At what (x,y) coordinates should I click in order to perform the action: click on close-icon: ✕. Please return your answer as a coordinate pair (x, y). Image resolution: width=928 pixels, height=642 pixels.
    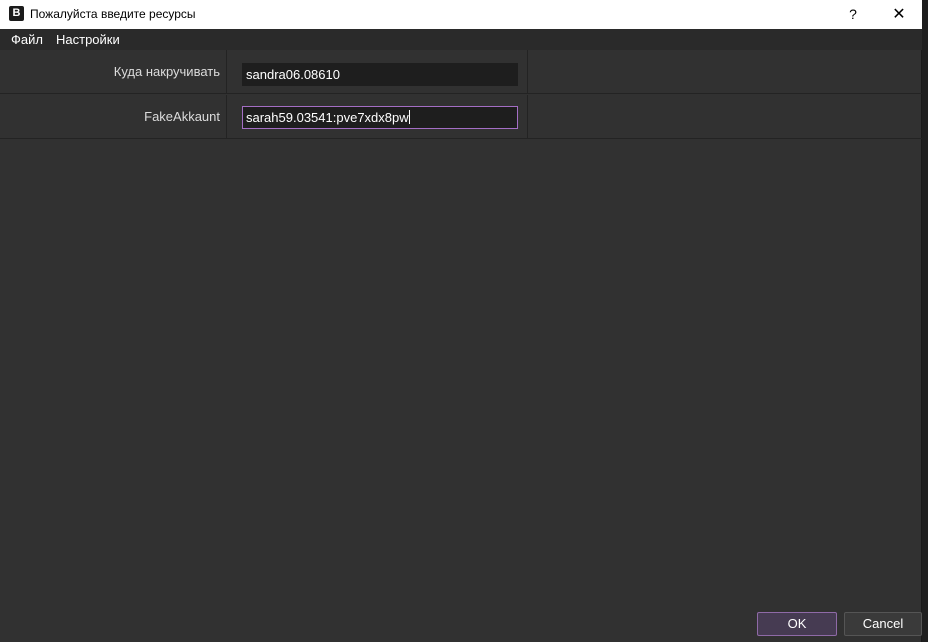
    Looking at the image, I should click on (899, 14).